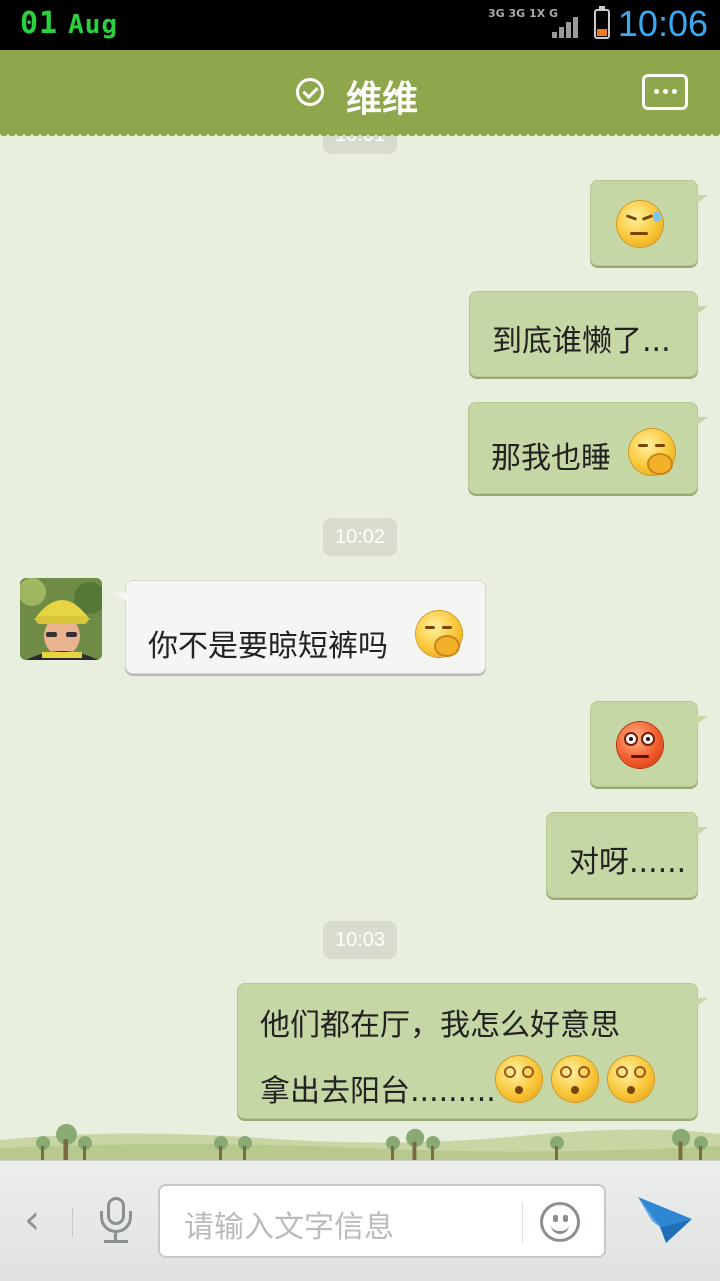  What do you see at coordinates (527, 13) in the screenshot?
I see `network-3g1x-label: 3G 1X` at bounding box center [527, 13].